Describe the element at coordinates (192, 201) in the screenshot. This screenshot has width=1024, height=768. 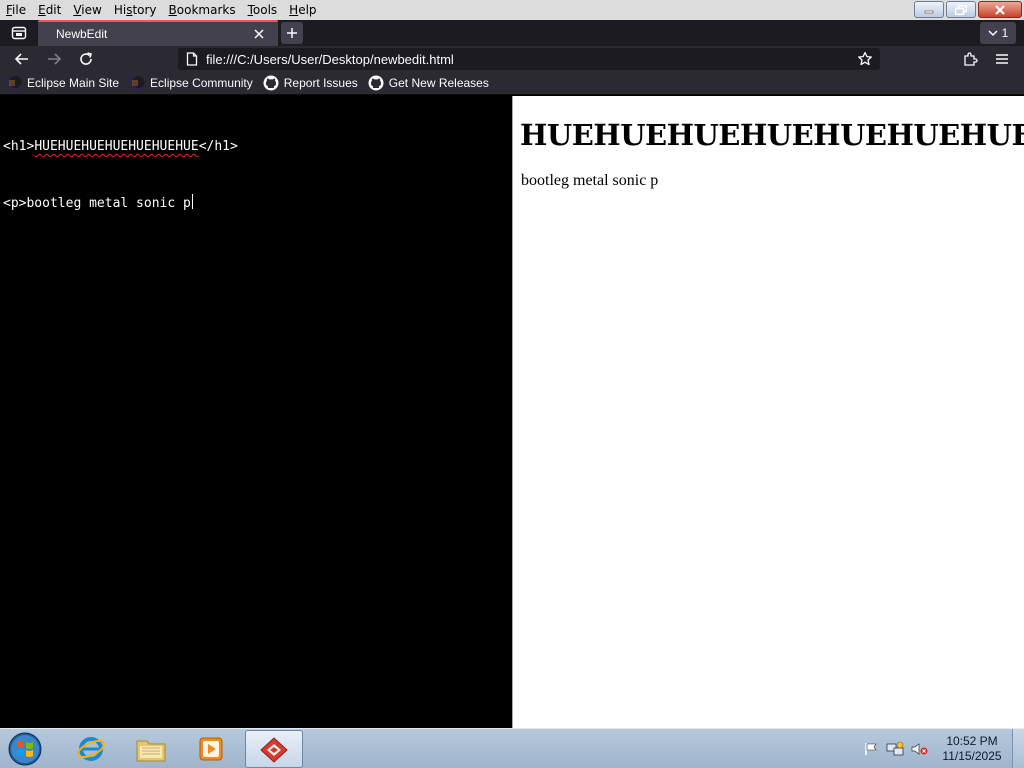
I see `text-caret` at that location.